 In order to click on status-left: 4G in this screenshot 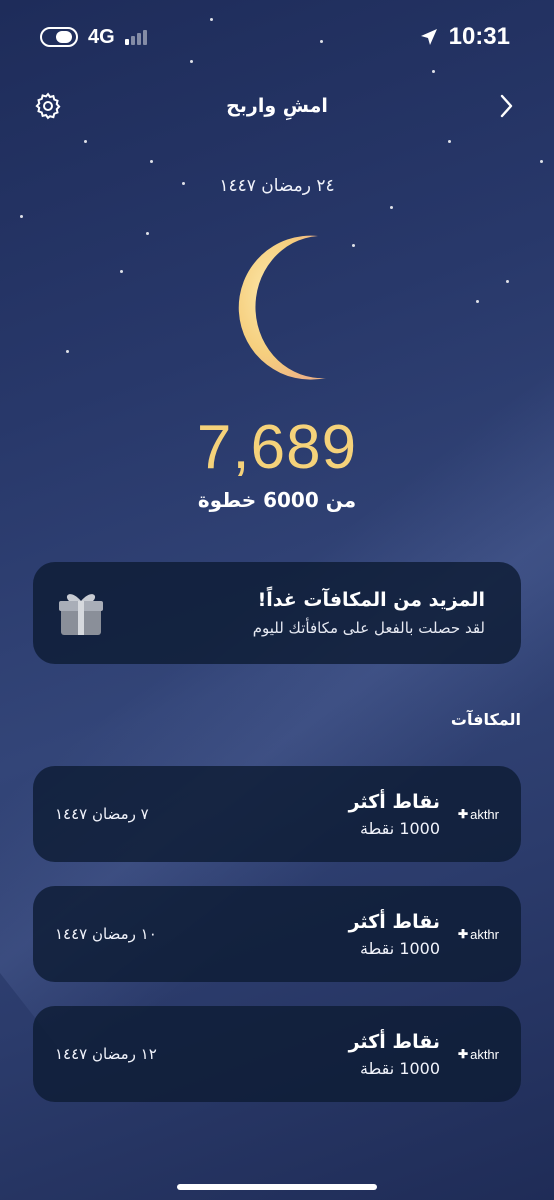, I will do `click(93, 37)`.